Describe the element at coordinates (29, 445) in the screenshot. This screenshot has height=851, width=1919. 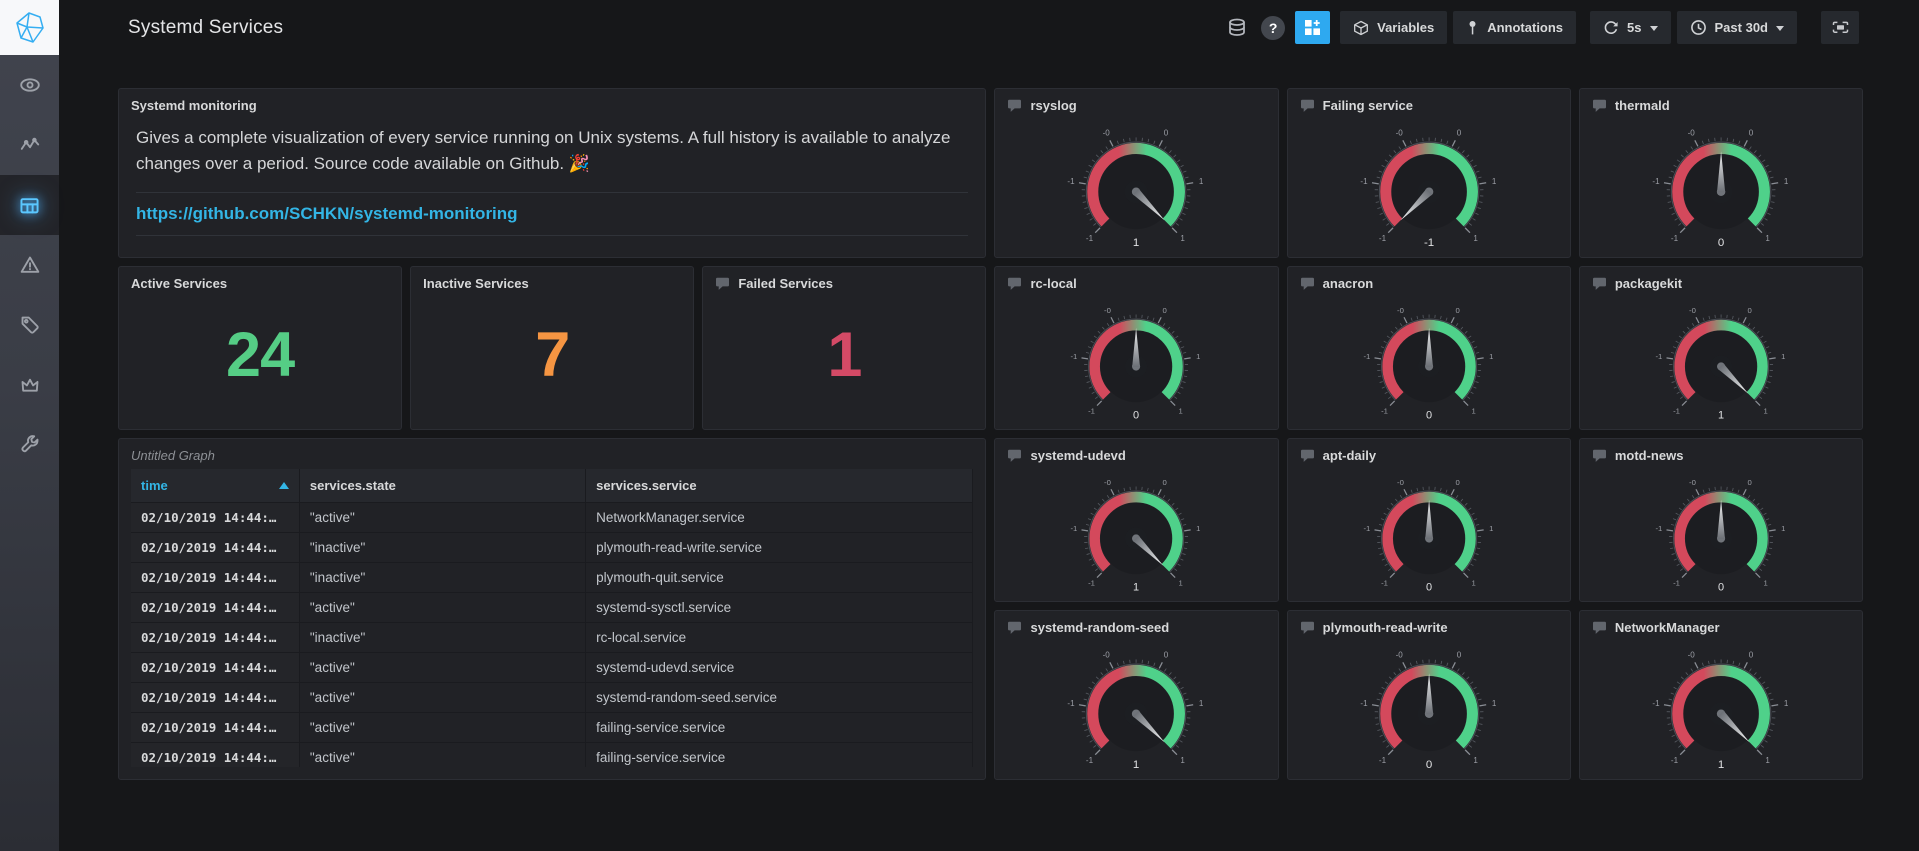
I see `sidebar-item-settings` at that location.